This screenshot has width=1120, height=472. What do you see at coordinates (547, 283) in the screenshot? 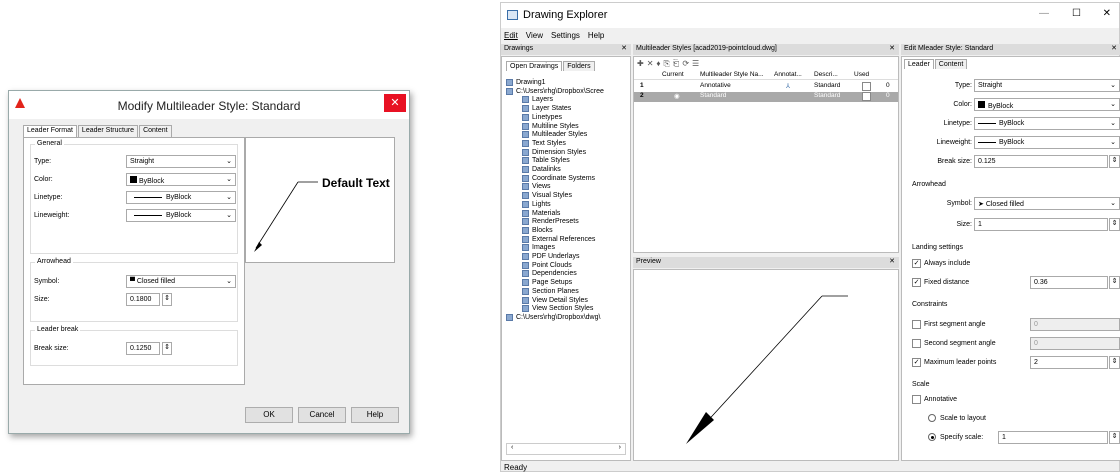
I see `tree-item: Page Setups` at bounding box center [547, 283].